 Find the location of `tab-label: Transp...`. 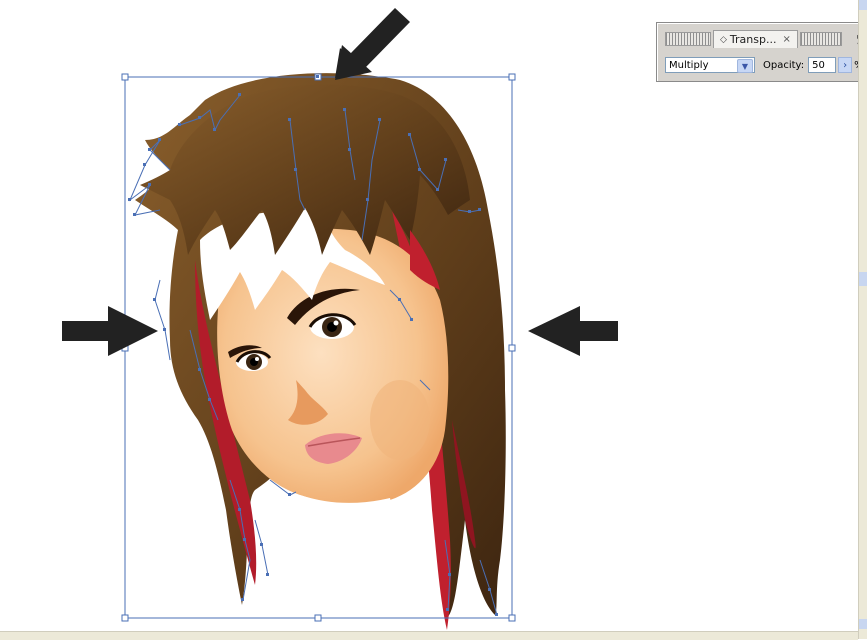

tab-label: Transp... is located at coordinates (753, 39).